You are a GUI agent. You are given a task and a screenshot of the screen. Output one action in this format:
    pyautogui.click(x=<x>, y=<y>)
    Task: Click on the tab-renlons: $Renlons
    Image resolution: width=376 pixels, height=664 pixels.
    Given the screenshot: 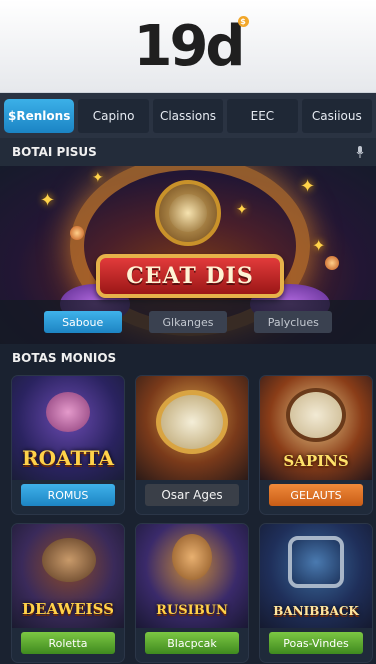 What is the action you would take?
    pyautogui.click(x=39, y=115)
    